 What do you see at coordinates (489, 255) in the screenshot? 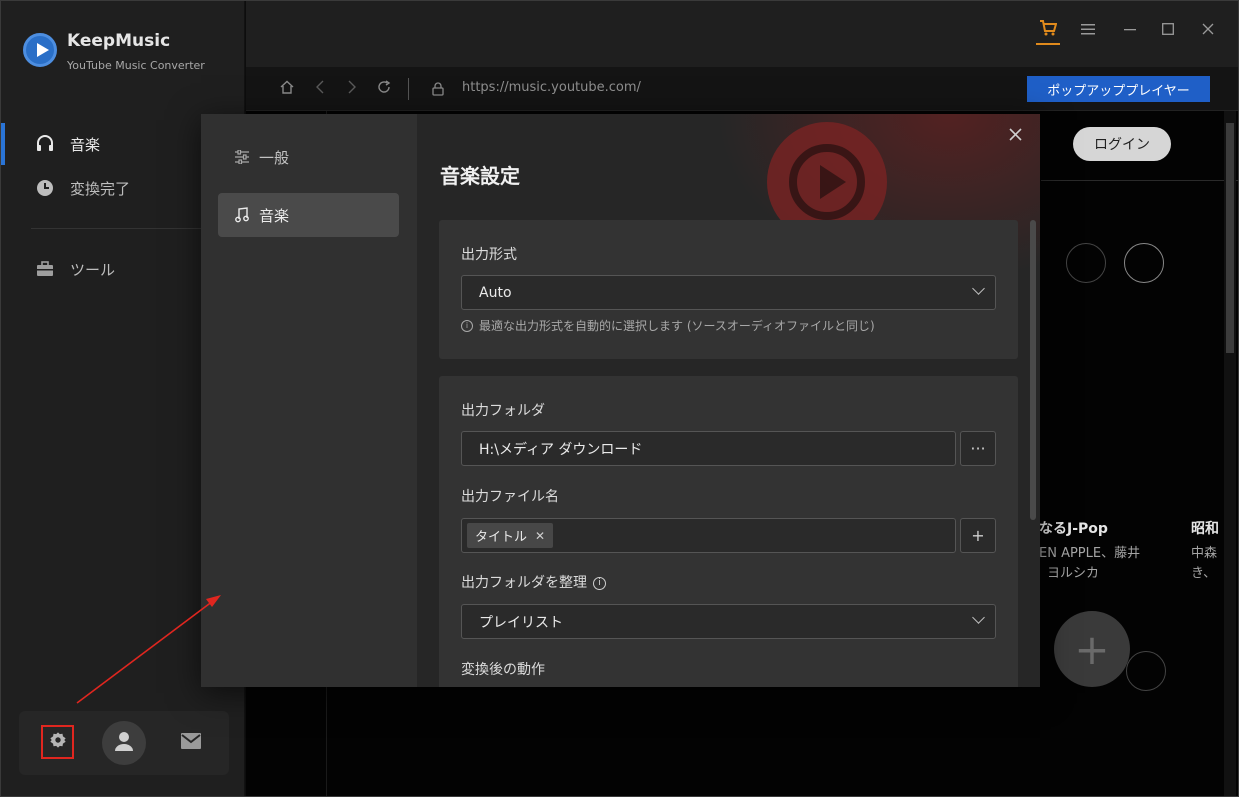
I see `output-format-label: 出力形式` at bounding box center [489, 255].